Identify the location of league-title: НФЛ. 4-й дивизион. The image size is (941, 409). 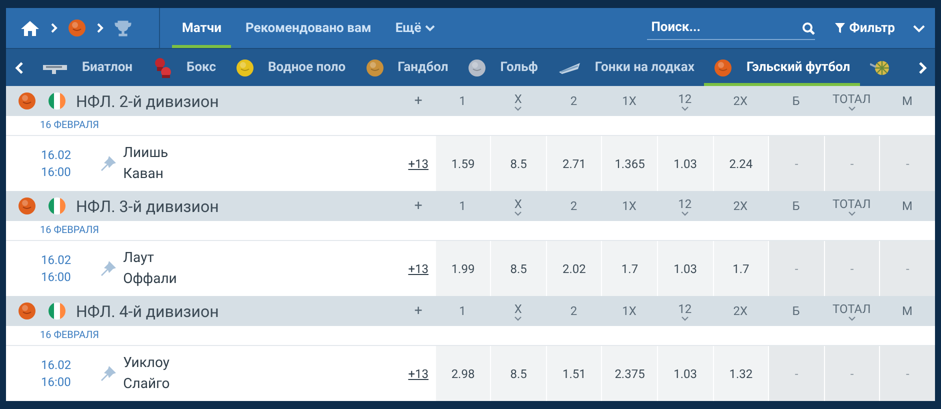
(147, 311).